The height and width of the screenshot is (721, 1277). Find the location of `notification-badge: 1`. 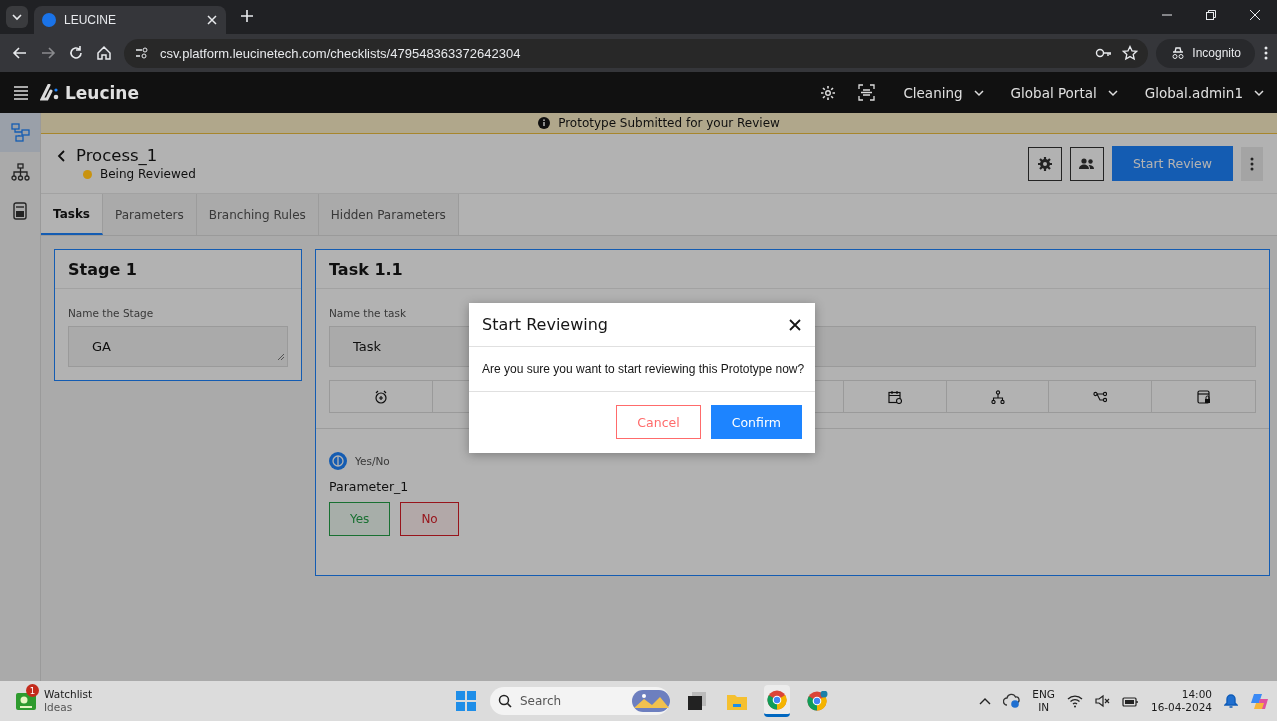

notification-badge: 1 is located at coordinates (32, 690).